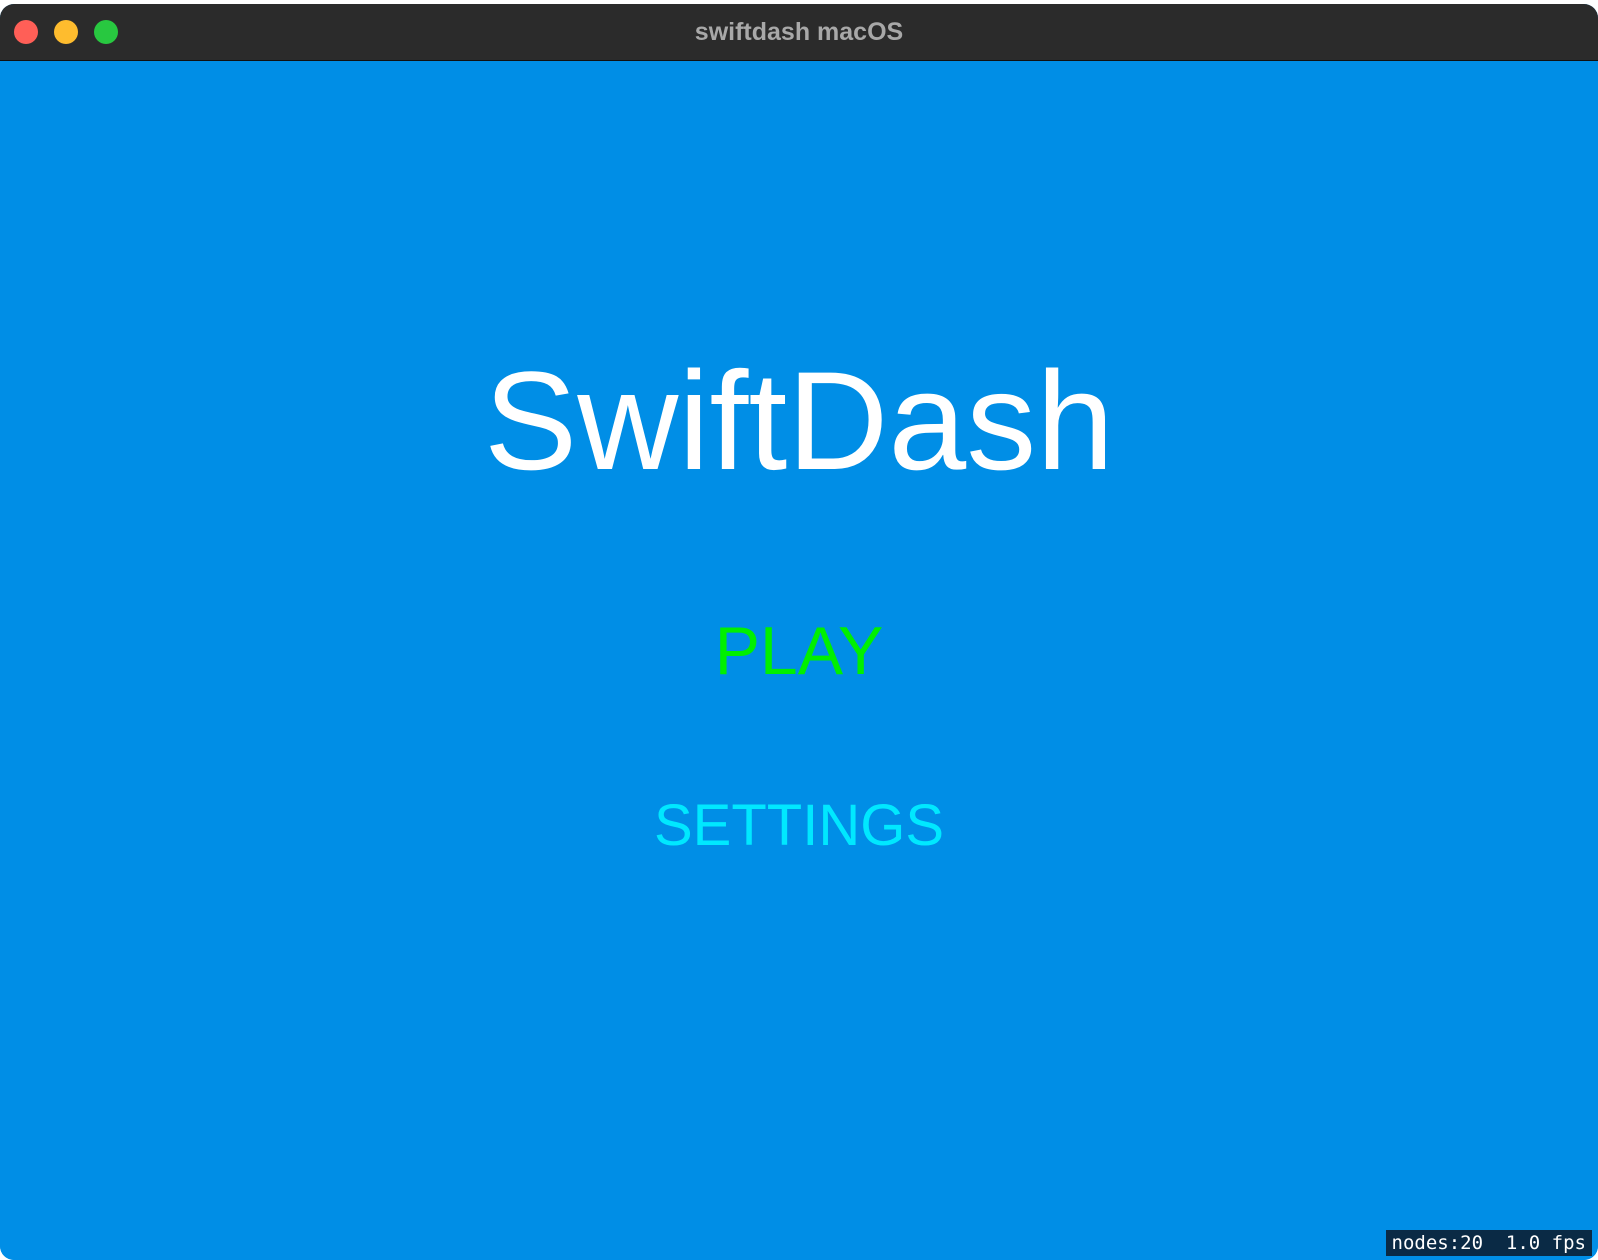 This screenshot has width=1598, height=1260. What do you see at coordinates (799, 826) in the screenshot?
I see `settings-button: SETTINGS` at bounding box center [799, 826].